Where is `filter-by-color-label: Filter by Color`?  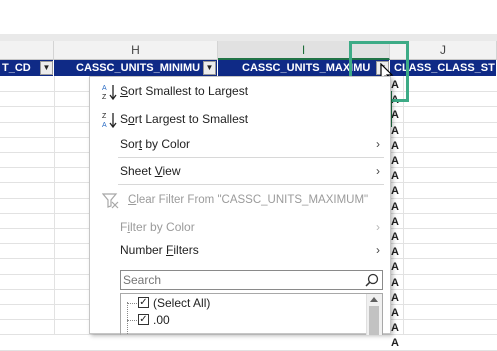 filter-by-color-label: Filter by Color is located at coordinates (157, 227).